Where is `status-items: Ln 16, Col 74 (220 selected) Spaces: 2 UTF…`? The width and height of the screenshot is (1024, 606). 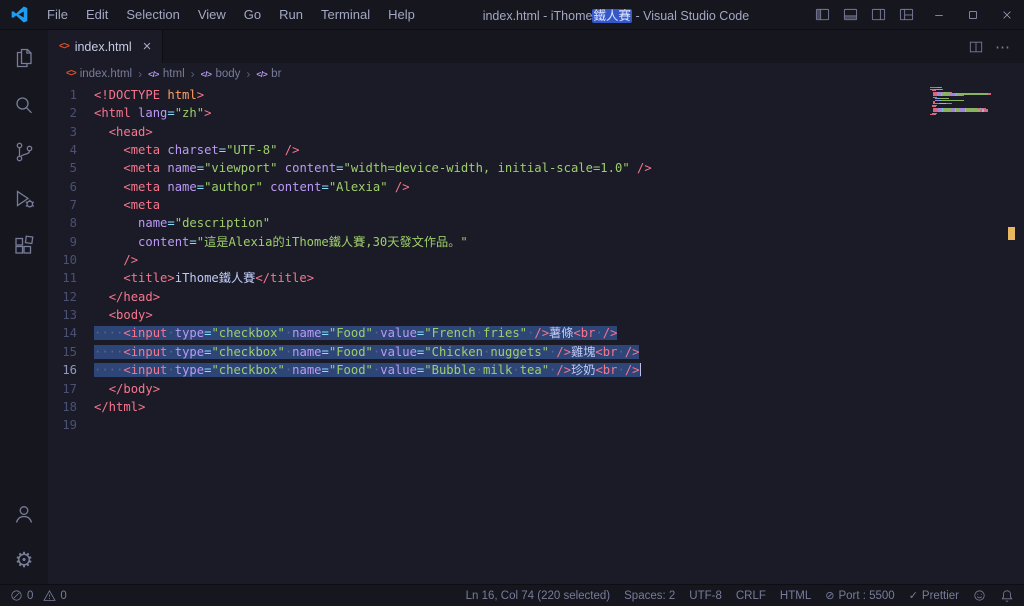 status-items: Ln 16, Col 74 (220 selected) Spaces: 2 UTF… is located at coordinates (712, 596).